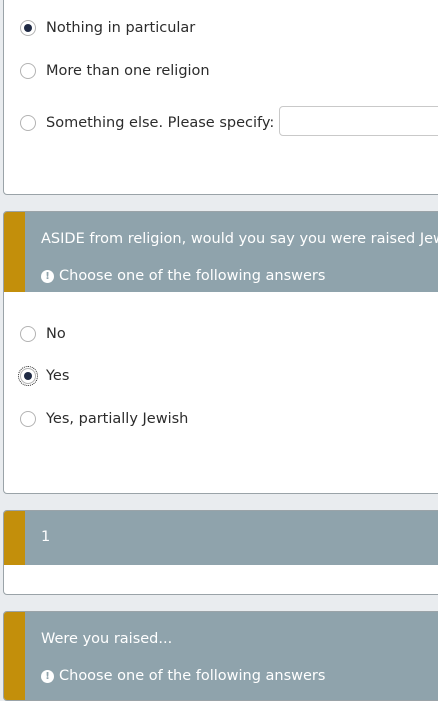 This screenshot has height=701, width=438. Describe the element at coordinates (46, 537) in the screenshot. I see `question-text: 1` at that location.